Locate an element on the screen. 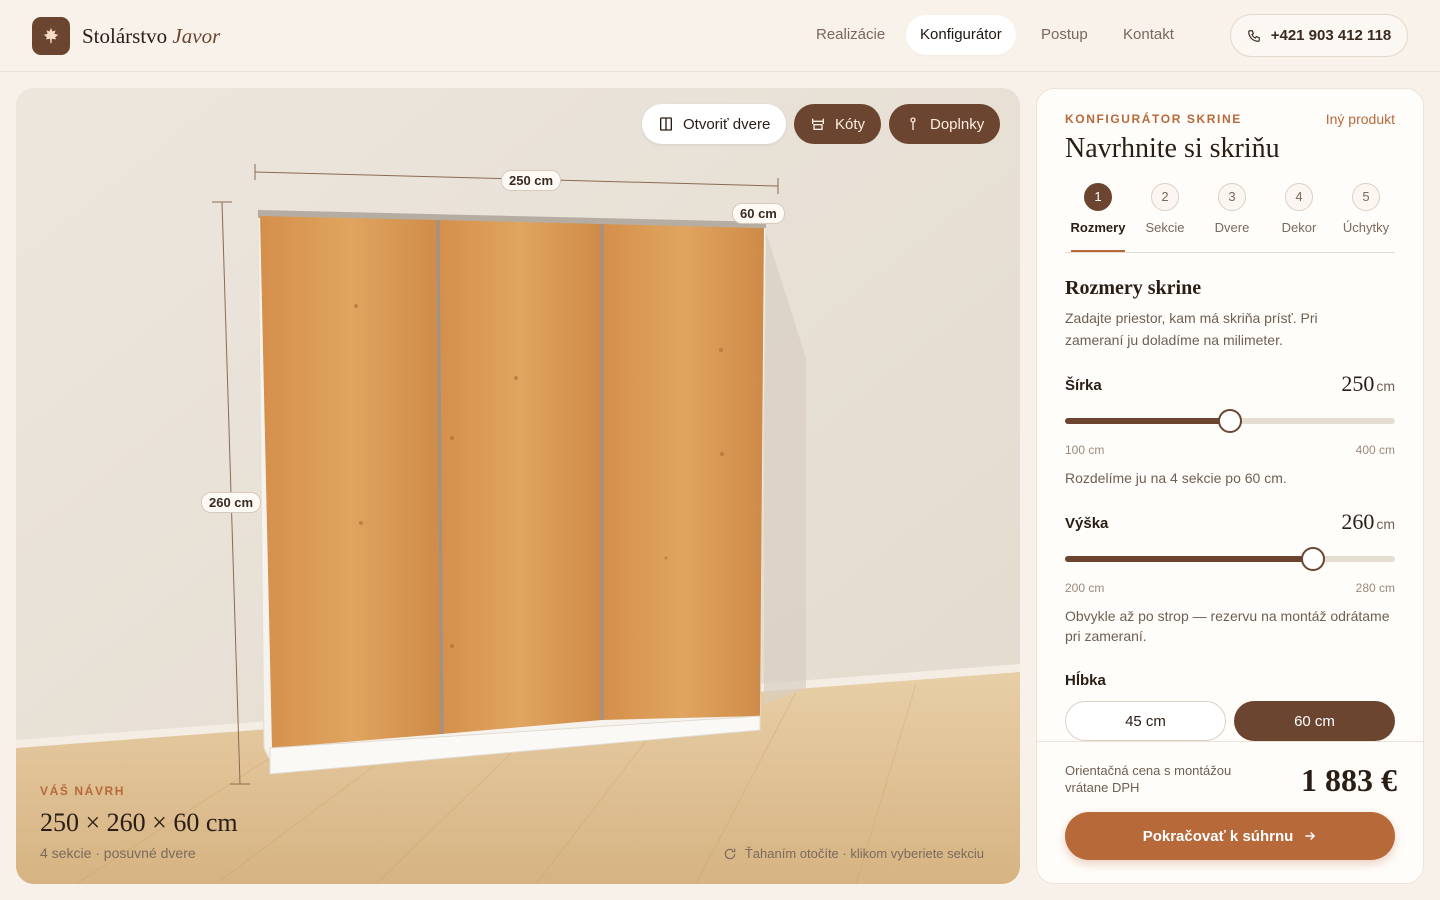 The height and width of the screenshot is (900, 1440). open-doors-button: Otvoriť dvere is located at coordinates (714, 124).